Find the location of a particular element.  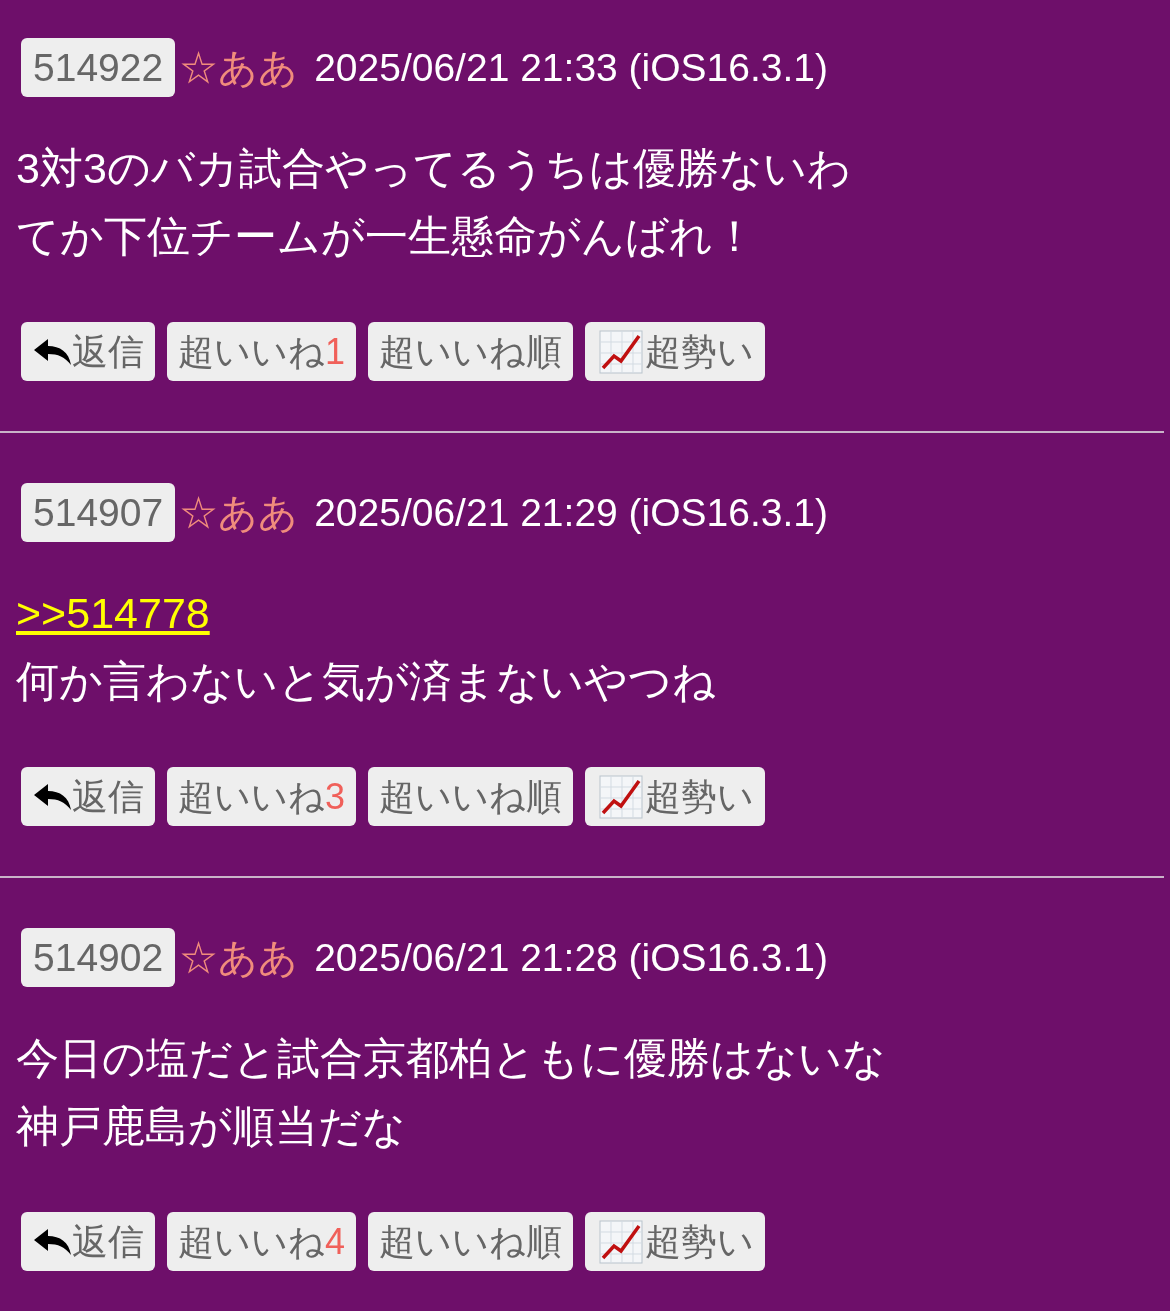

reply-link: >>514778 is located at coordinates (113, 613).